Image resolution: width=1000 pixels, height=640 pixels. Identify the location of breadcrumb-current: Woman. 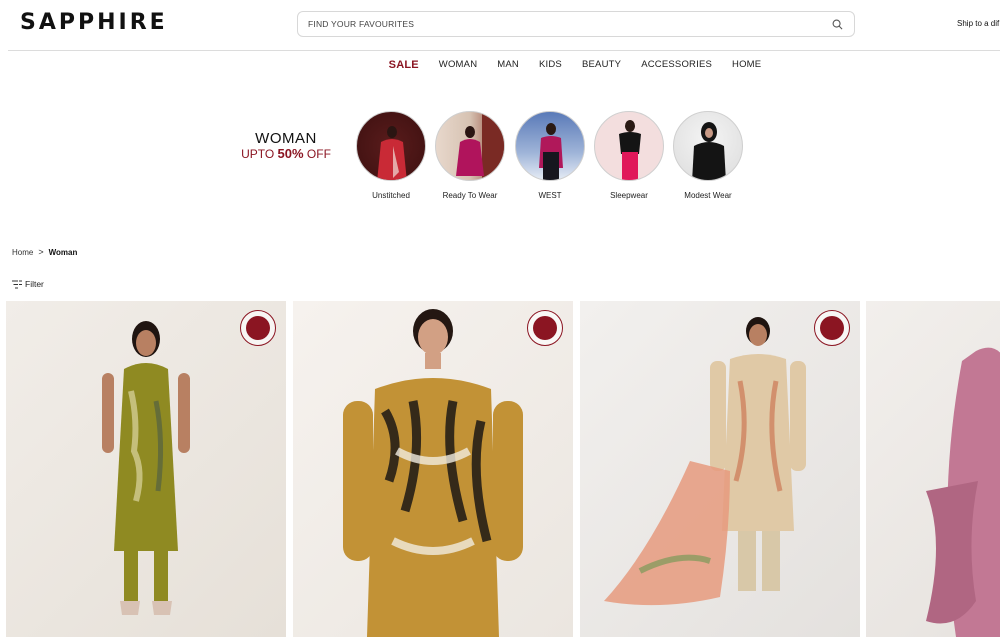
(63, 252).